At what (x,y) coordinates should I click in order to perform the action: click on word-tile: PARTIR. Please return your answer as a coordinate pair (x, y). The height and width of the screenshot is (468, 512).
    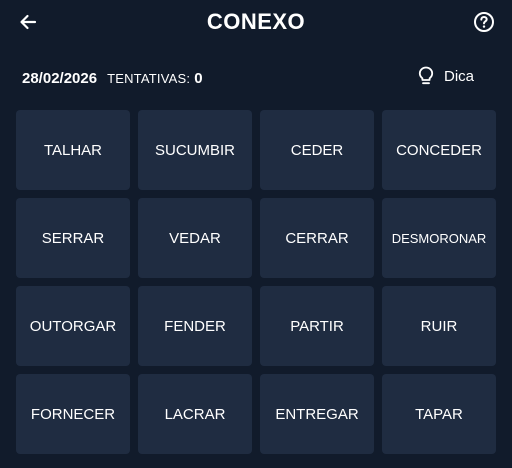
    Looking at the image, I should click on (317, 326).